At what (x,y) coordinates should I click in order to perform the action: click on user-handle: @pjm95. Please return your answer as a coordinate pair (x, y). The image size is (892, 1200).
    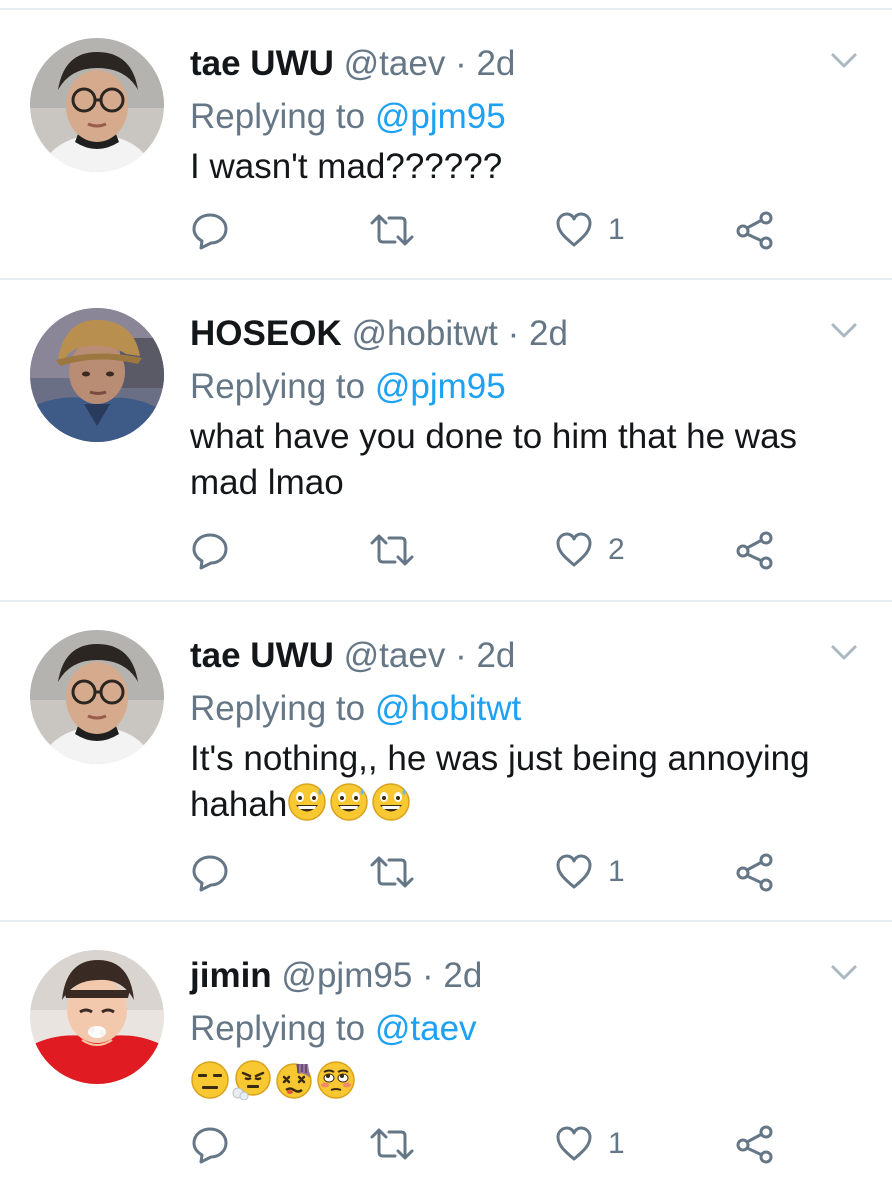
    Looking at the image, I should click on (346, 975).